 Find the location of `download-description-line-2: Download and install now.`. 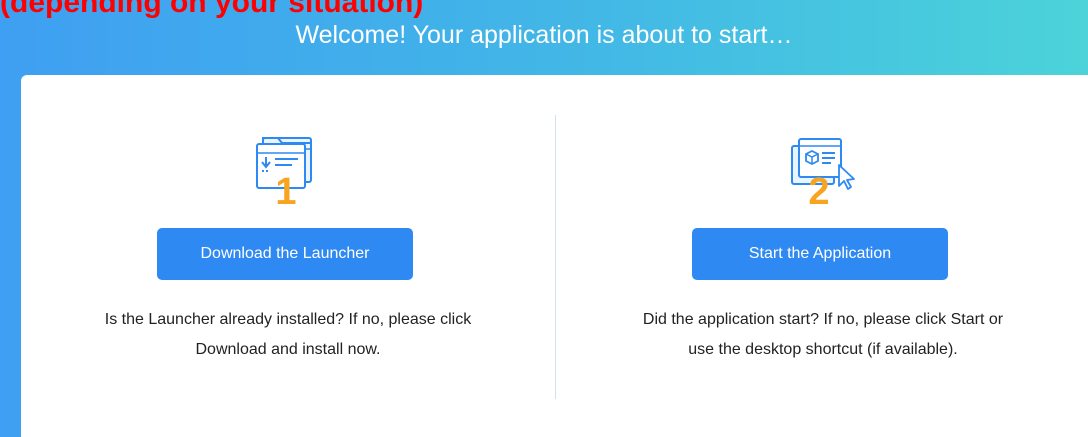

download-description-line-2: Download and install now. is located at coordinates (288, 349).